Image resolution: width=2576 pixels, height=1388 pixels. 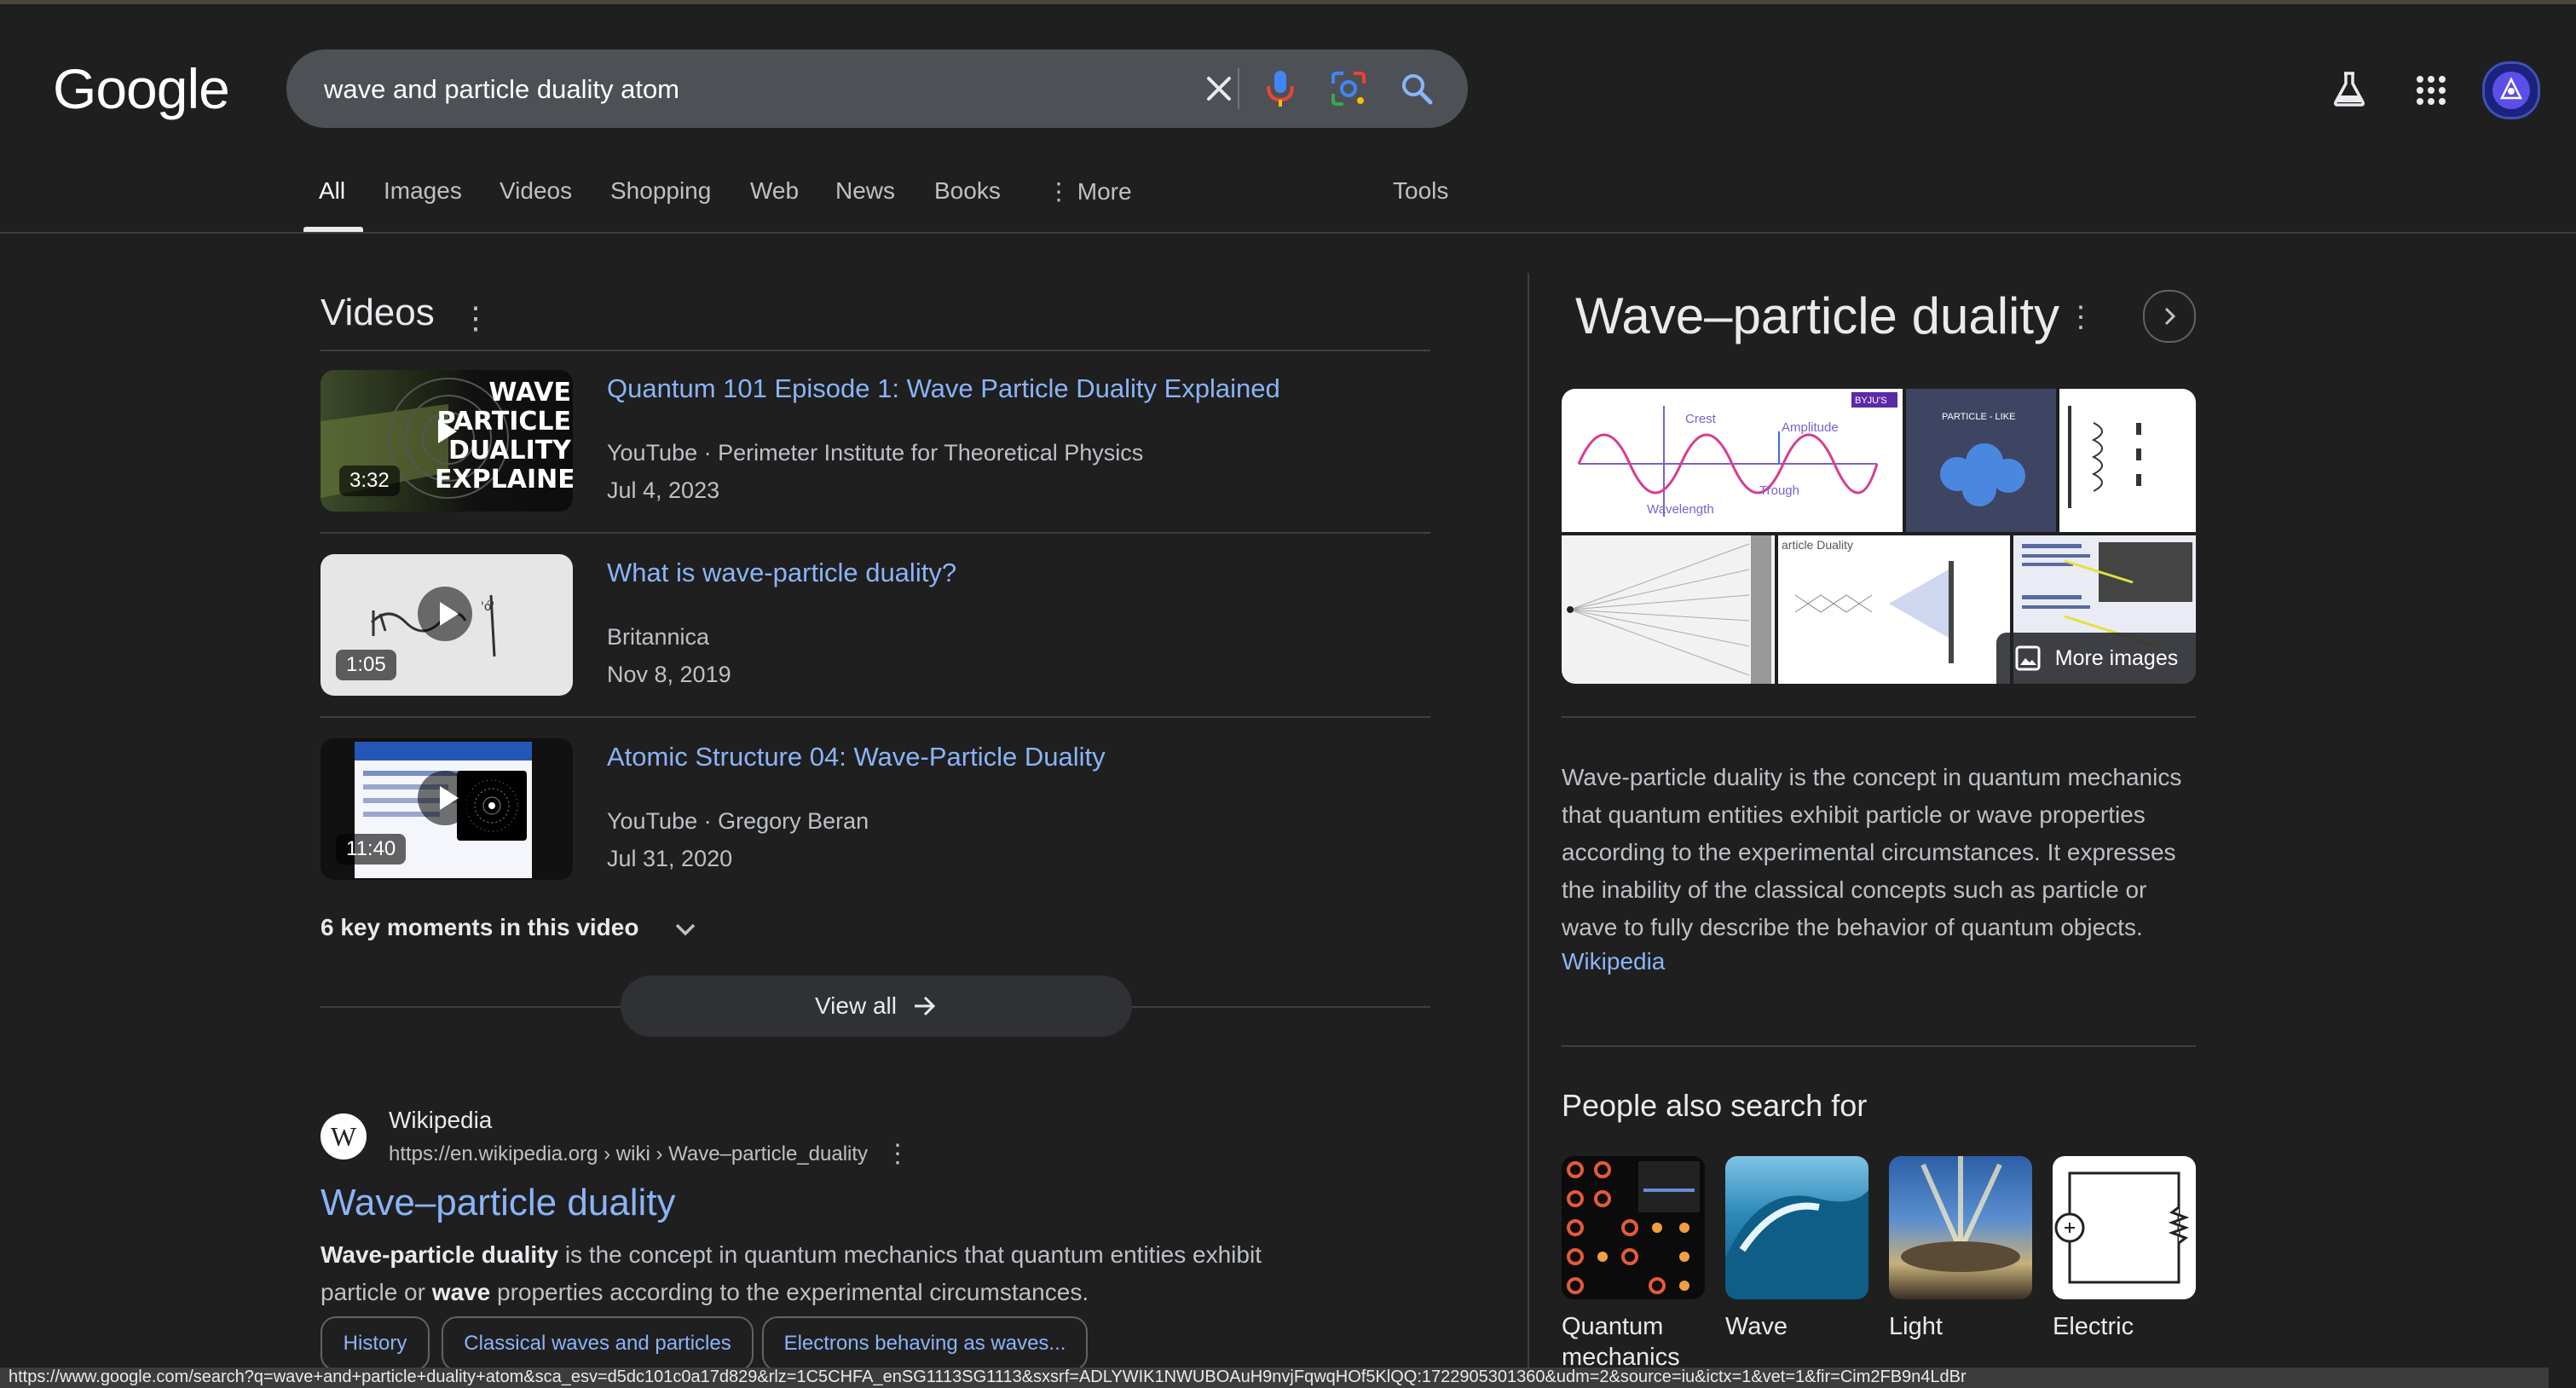 What do you see at coordinates (1810, 427) in the screenshot?
I see `svg-text: Amplitude` at bounding box center [1810, 427].